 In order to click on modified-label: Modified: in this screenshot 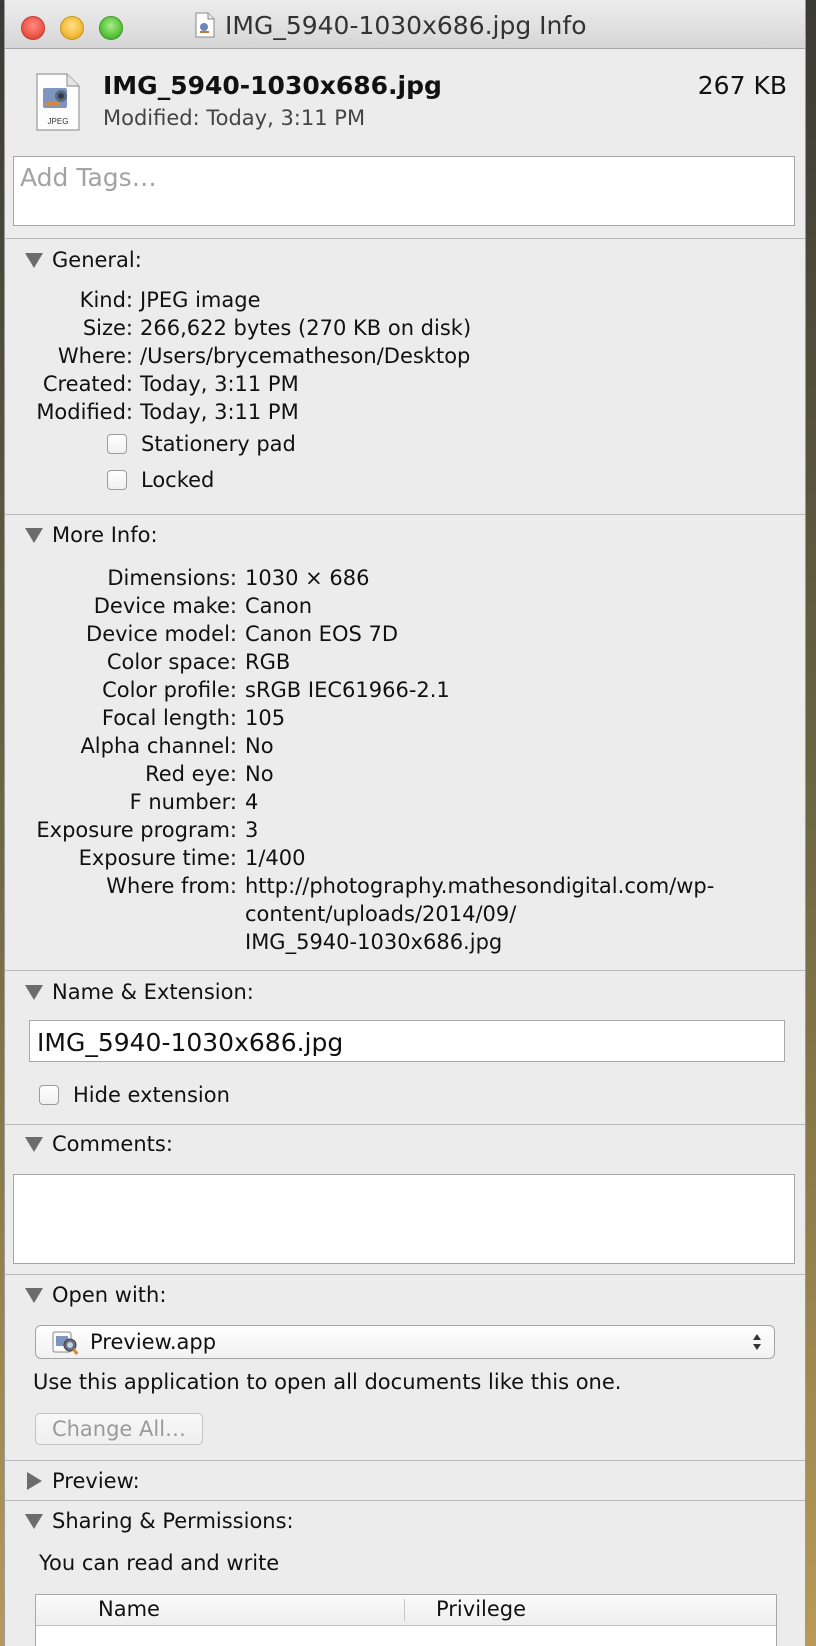, I will do `click(84, 412)`.